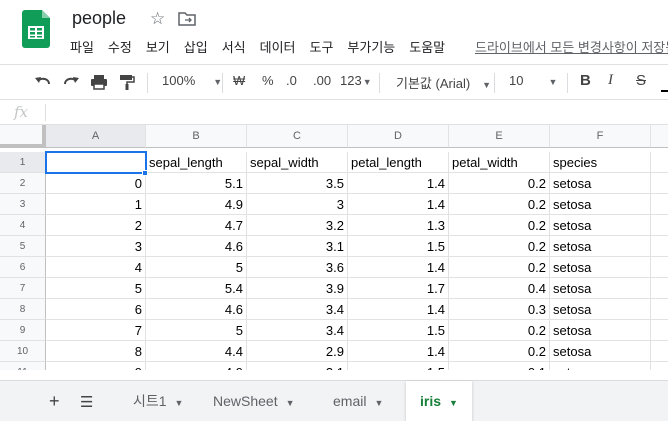  What do you see at coordinates (297, 366) in the screenshot?
I see `cell-c11: 3.1` at bounding box center [297, 366].